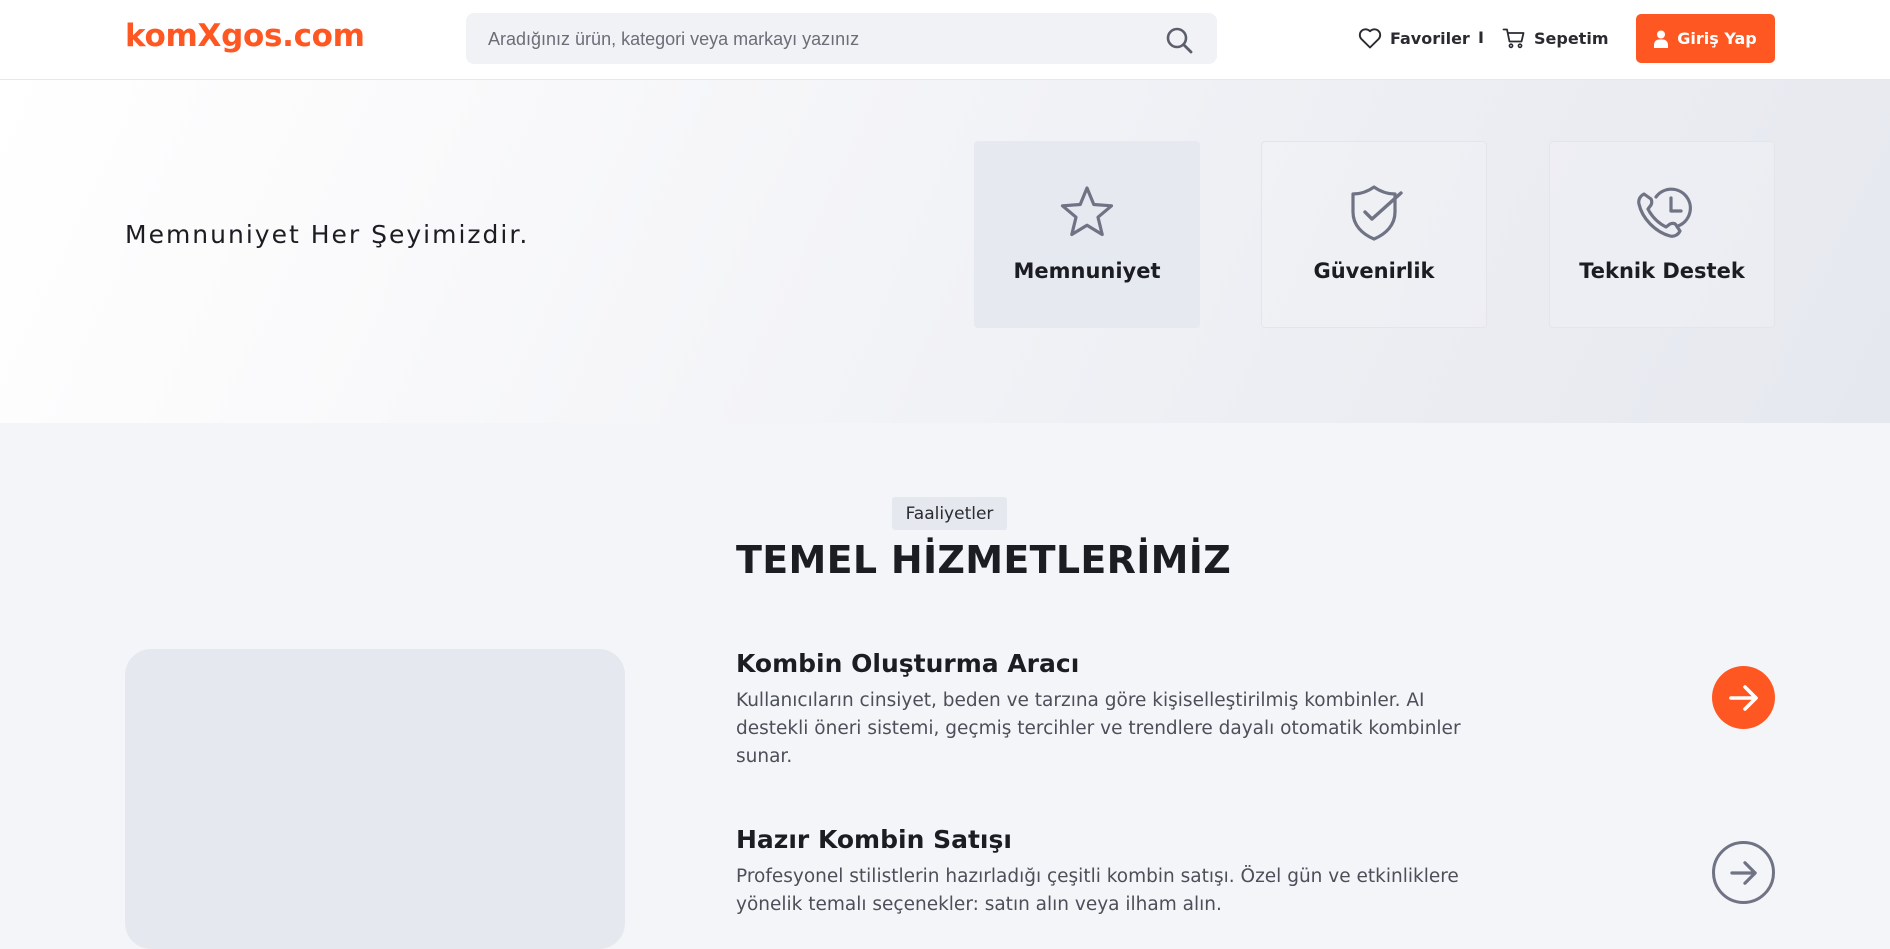  What do you see at coordinates (1661, 39) in the screenshot?
I see `user-icon` at bounding box center [1661, 39].